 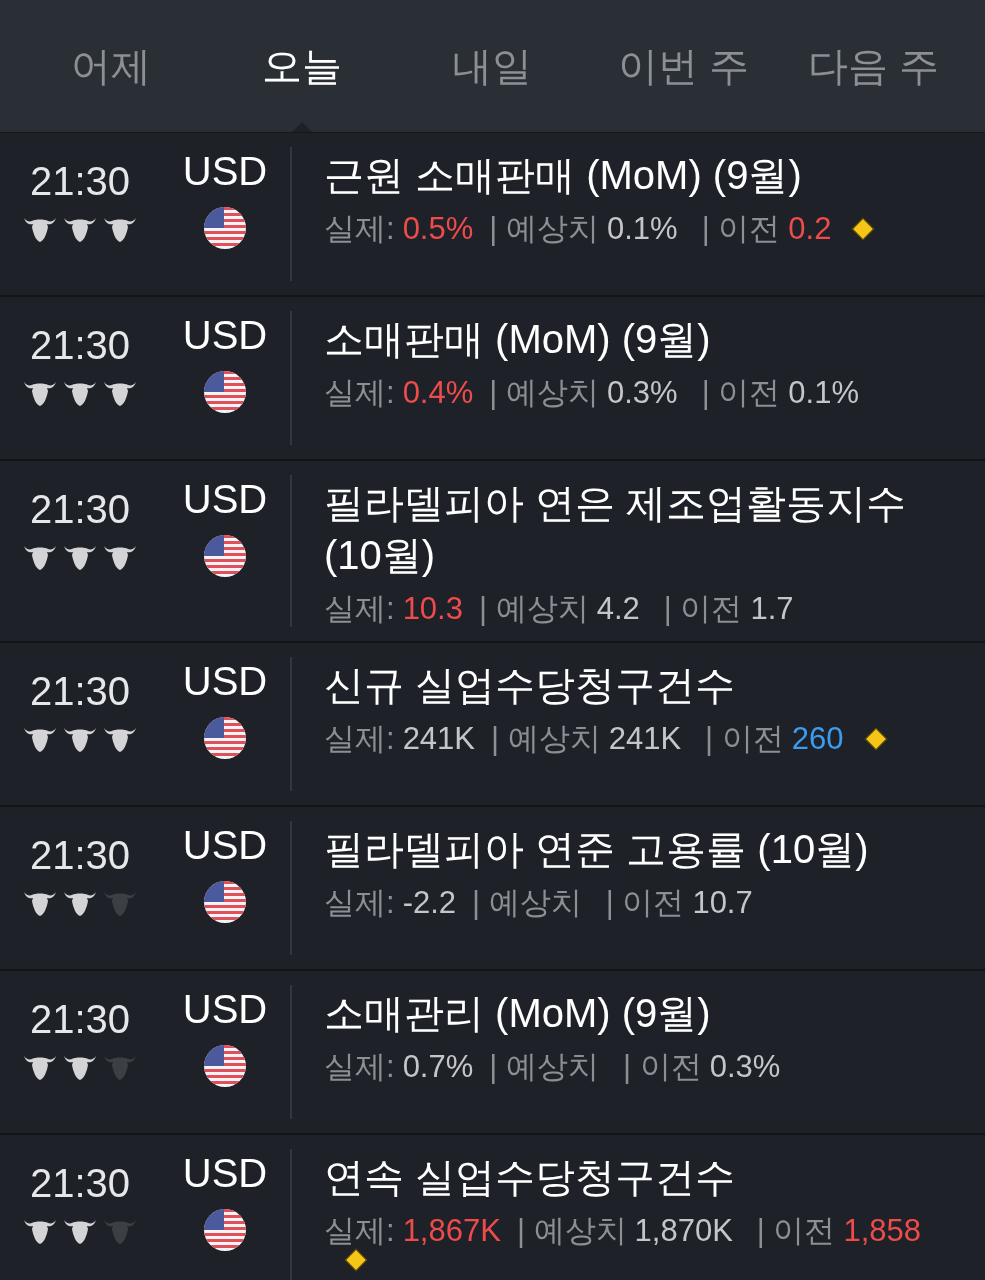 I want to click on day-tab: 오늘, so click(x=302, y=66).